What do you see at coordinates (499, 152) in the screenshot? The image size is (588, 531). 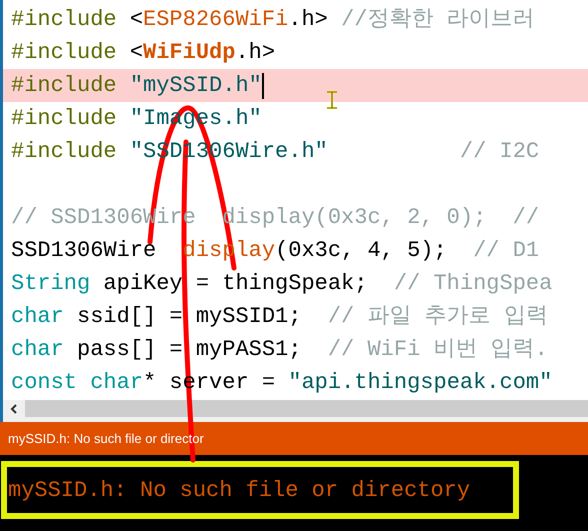 I see `code-token: // I2C` at bounding box center [499, 152].